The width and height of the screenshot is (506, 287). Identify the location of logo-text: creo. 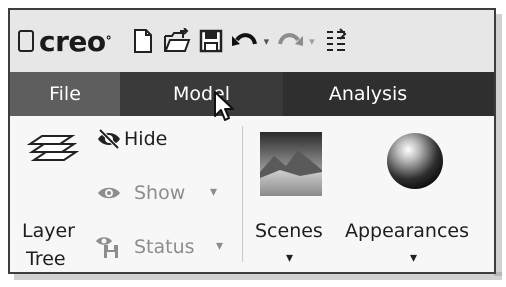
(72, 41).